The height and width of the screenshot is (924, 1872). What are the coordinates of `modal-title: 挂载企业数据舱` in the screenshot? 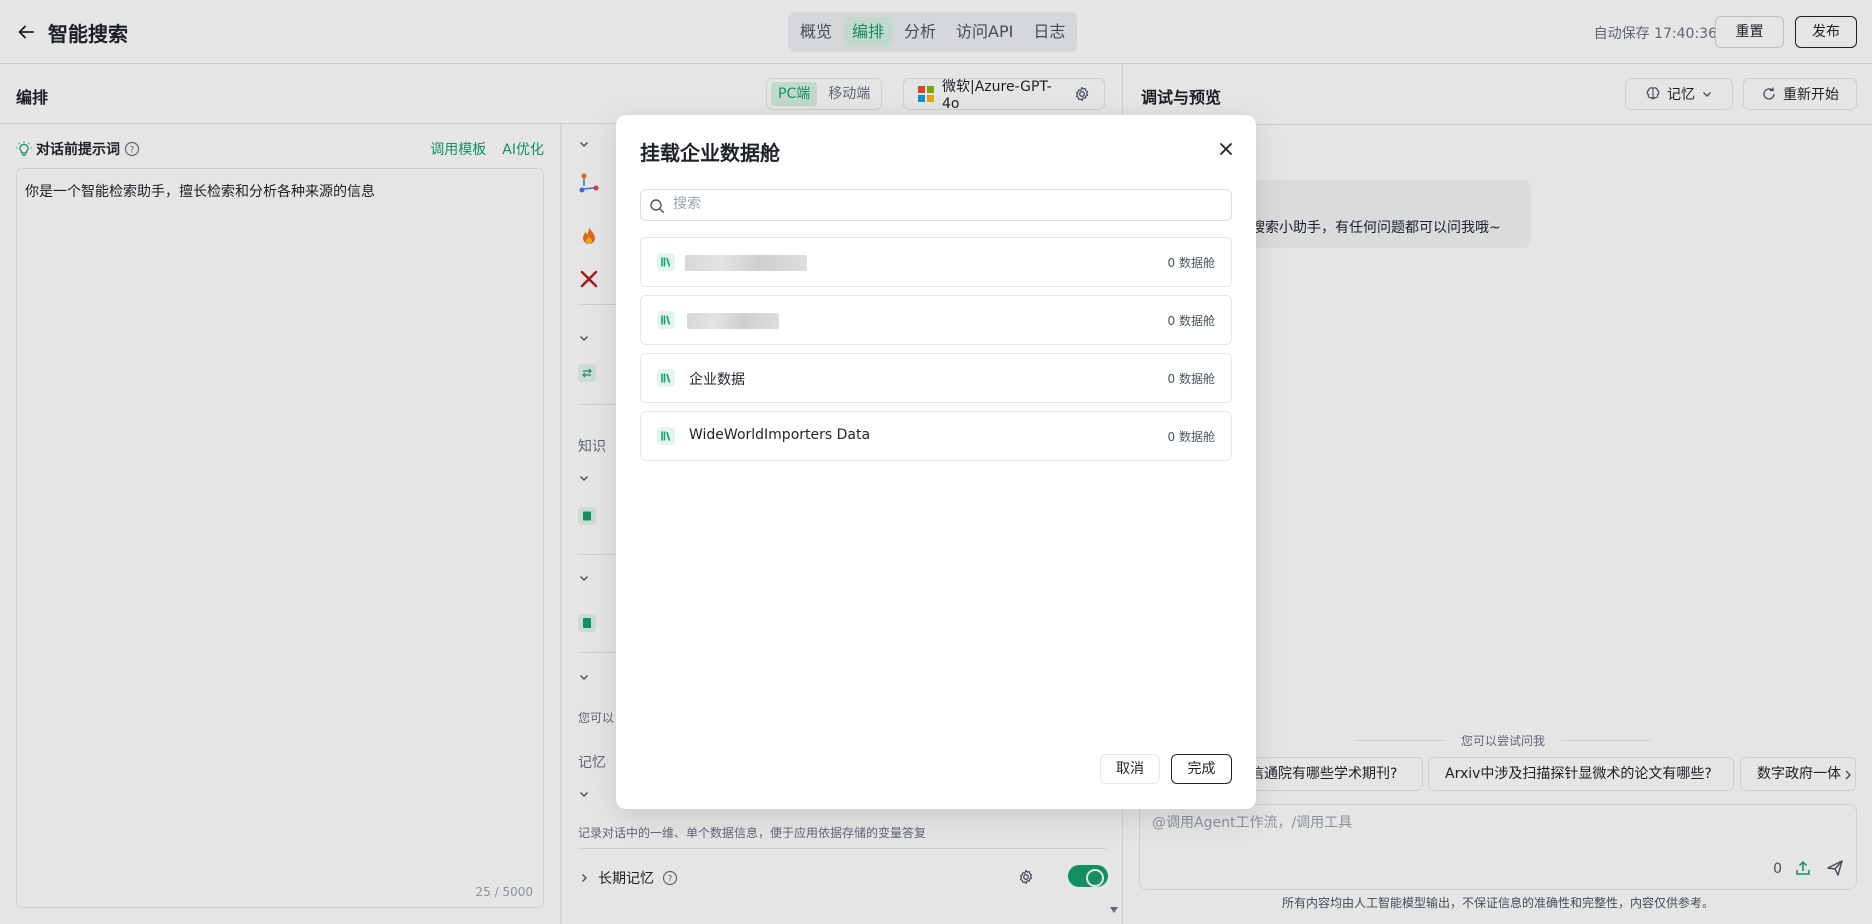 It's located at (710, 153).